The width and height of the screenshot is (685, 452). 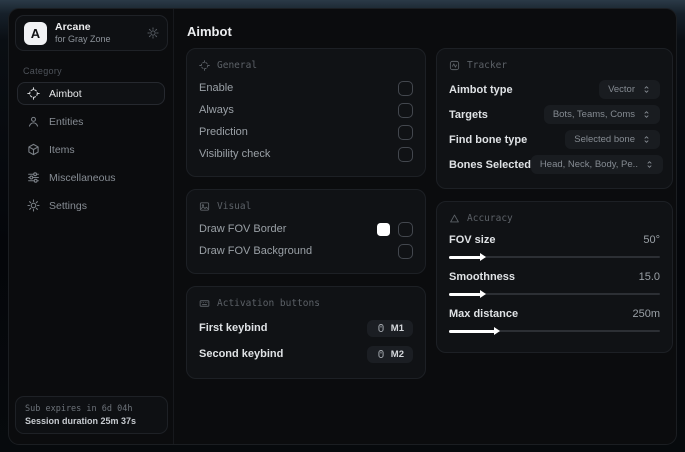 What do you see at coordinates (472, 240) in the screenshot?
I see `setting-label: FOV size` at bounding box center [472, 240].